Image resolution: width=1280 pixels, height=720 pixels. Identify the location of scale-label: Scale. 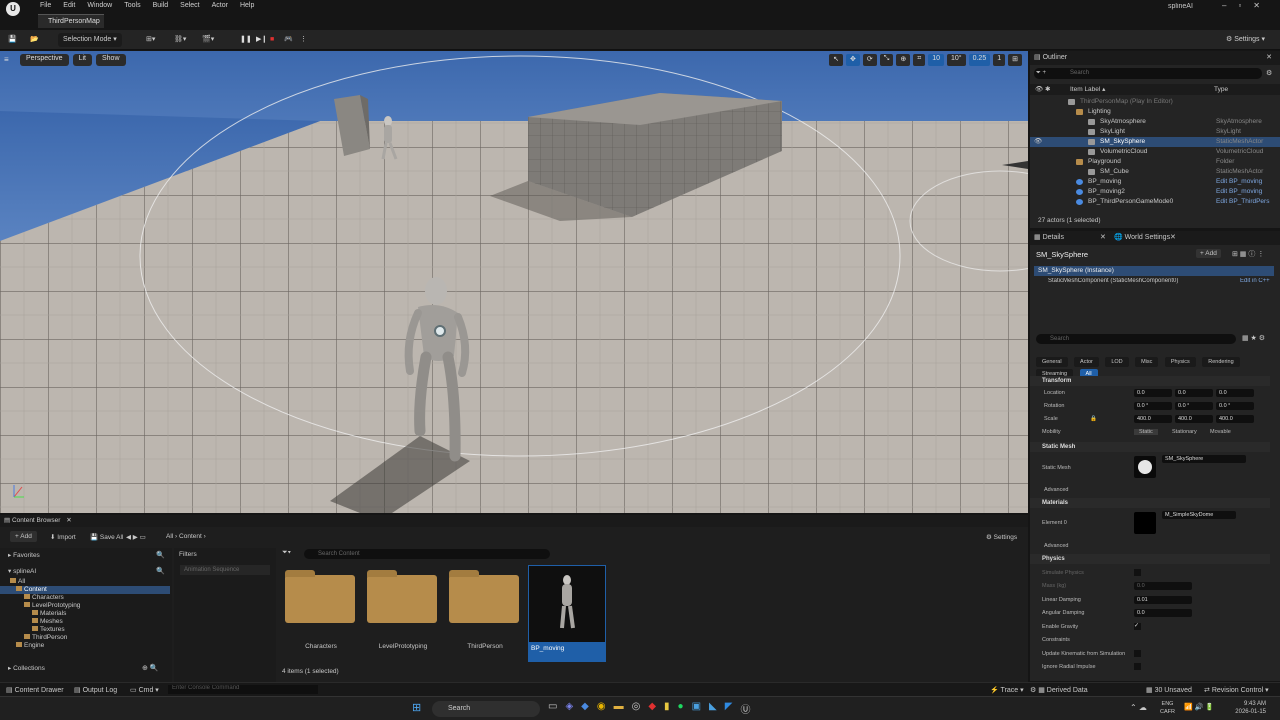
(1051, 419).